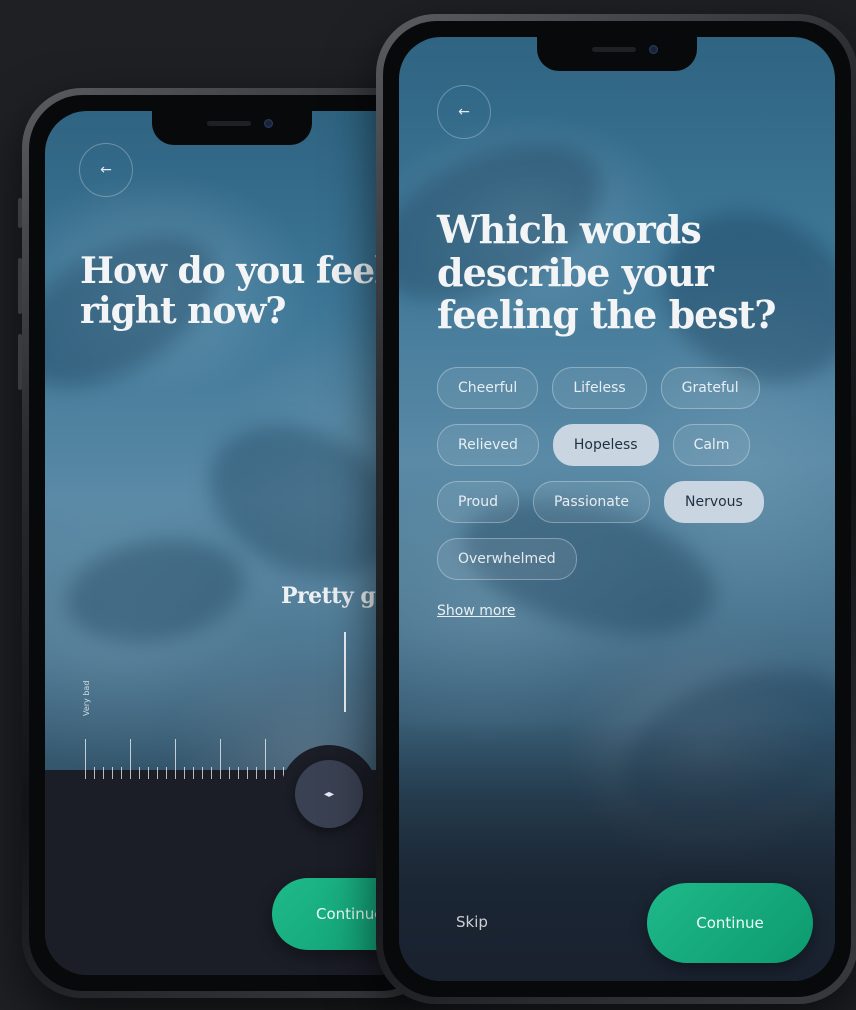  What do you see at coordinates (710, 388) in the screenshot?
I see `chip-grateful: Grateful` at bounding box center [710, 388].